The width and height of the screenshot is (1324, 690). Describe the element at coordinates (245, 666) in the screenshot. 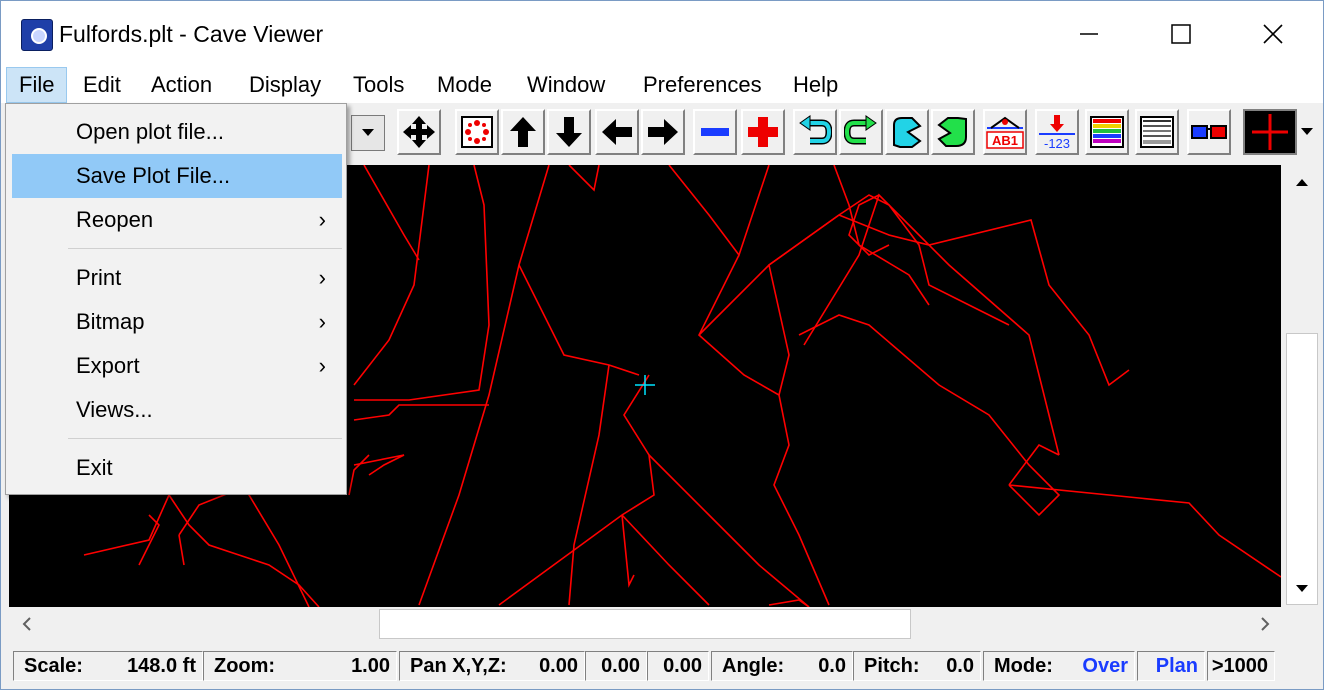

I see `zoom-label: Zoom:` at that location.